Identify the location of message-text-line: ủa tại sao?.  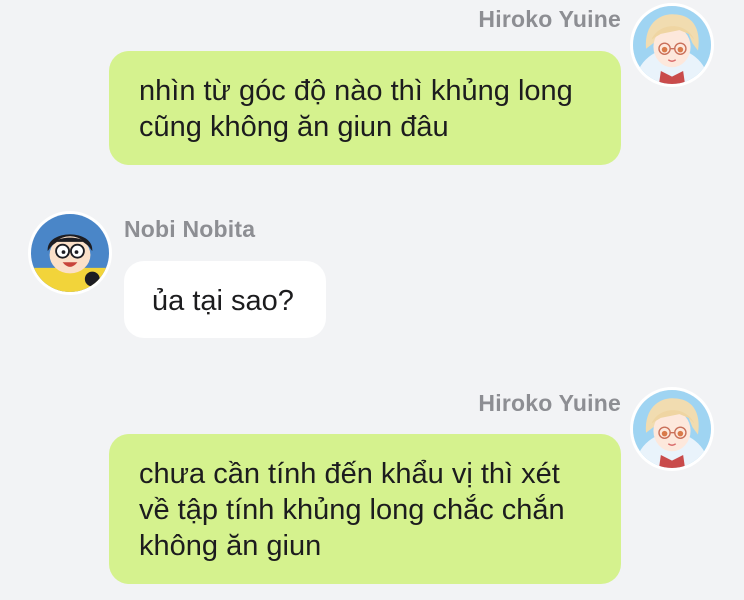
(223, 301).